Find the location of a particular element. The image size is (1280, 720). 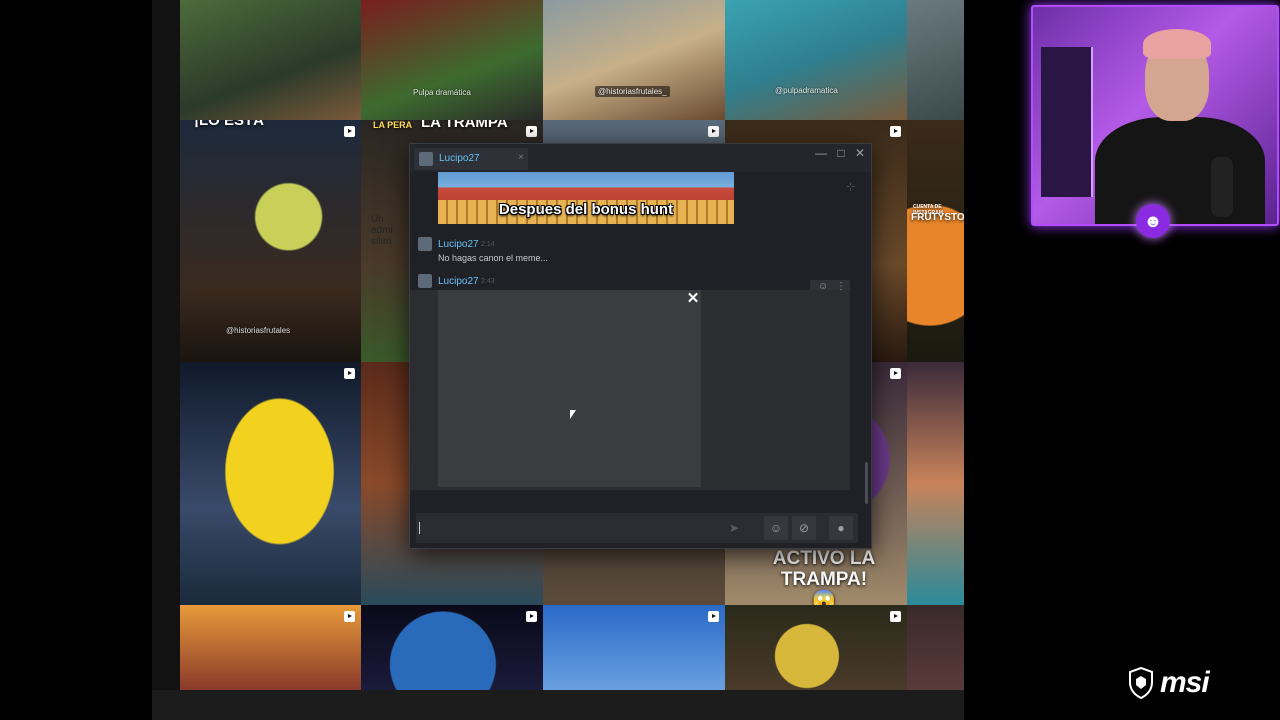

msi-logo: msi is located at coordinates (1169, 683).